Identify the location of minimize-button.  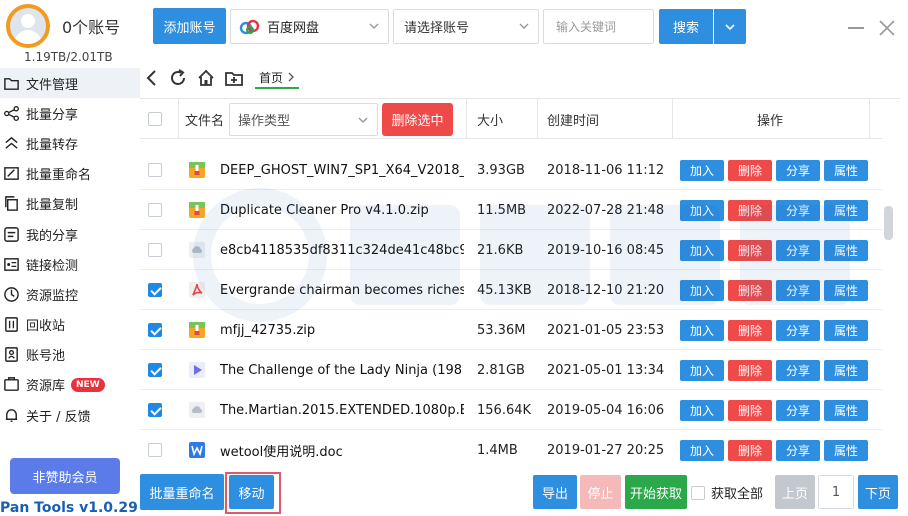
(856, 28).